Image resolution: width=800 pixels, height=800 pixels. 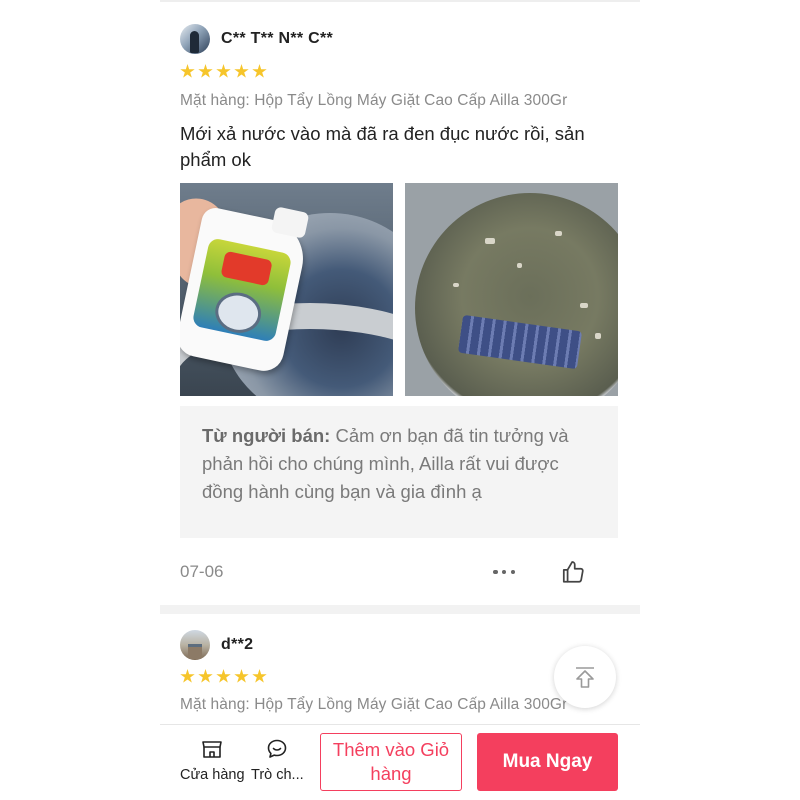 I want to click on scroll-to-top-button, so click(x=585, y=677).